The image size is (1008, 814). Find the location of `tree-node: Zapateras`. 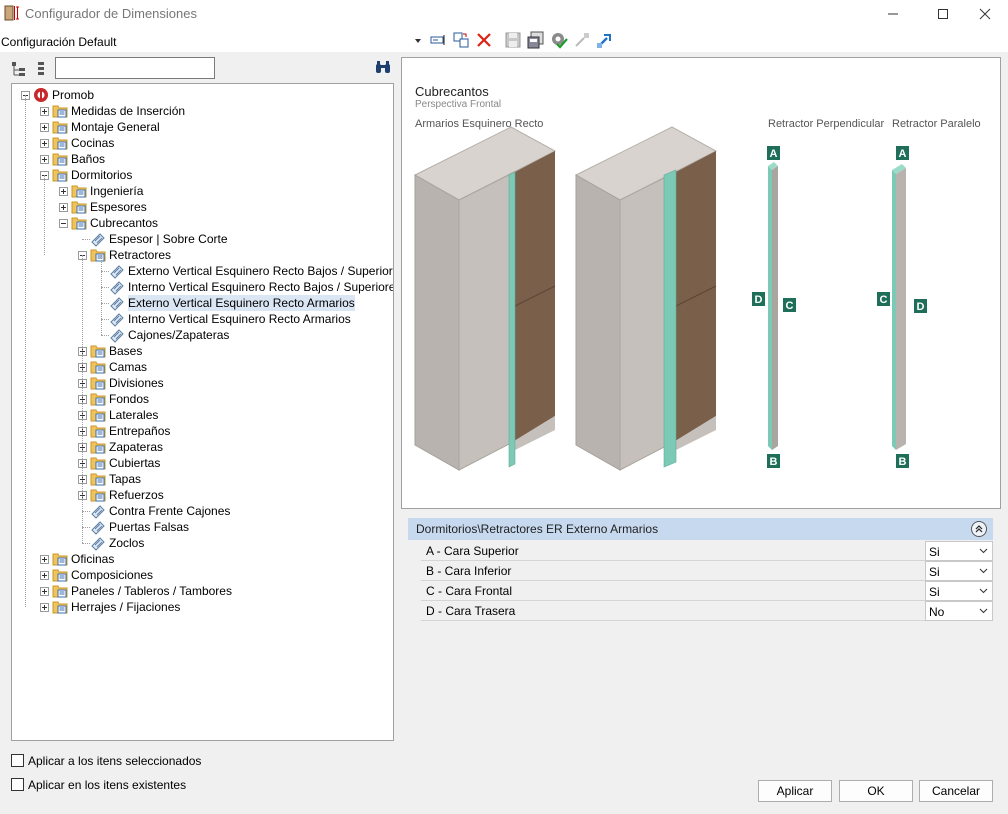

tree-node: Zapateras is located at coordinates (202, 447).